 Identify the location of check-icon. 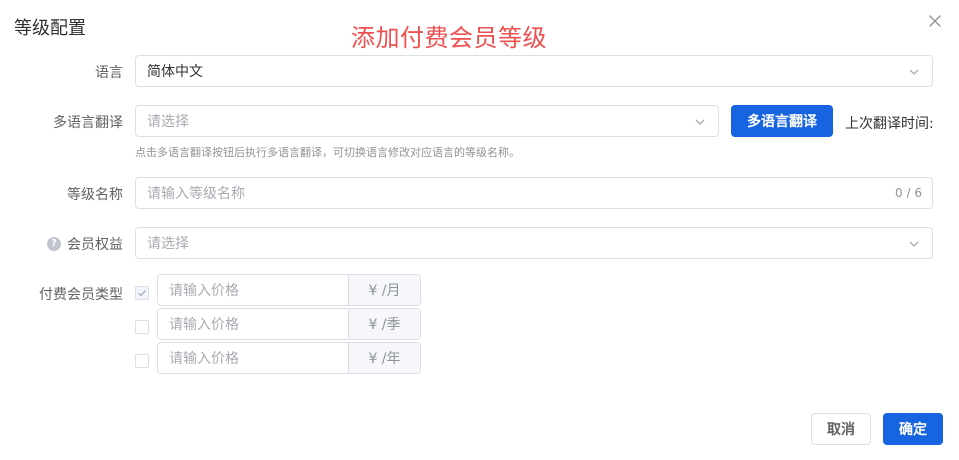
(142, 293).